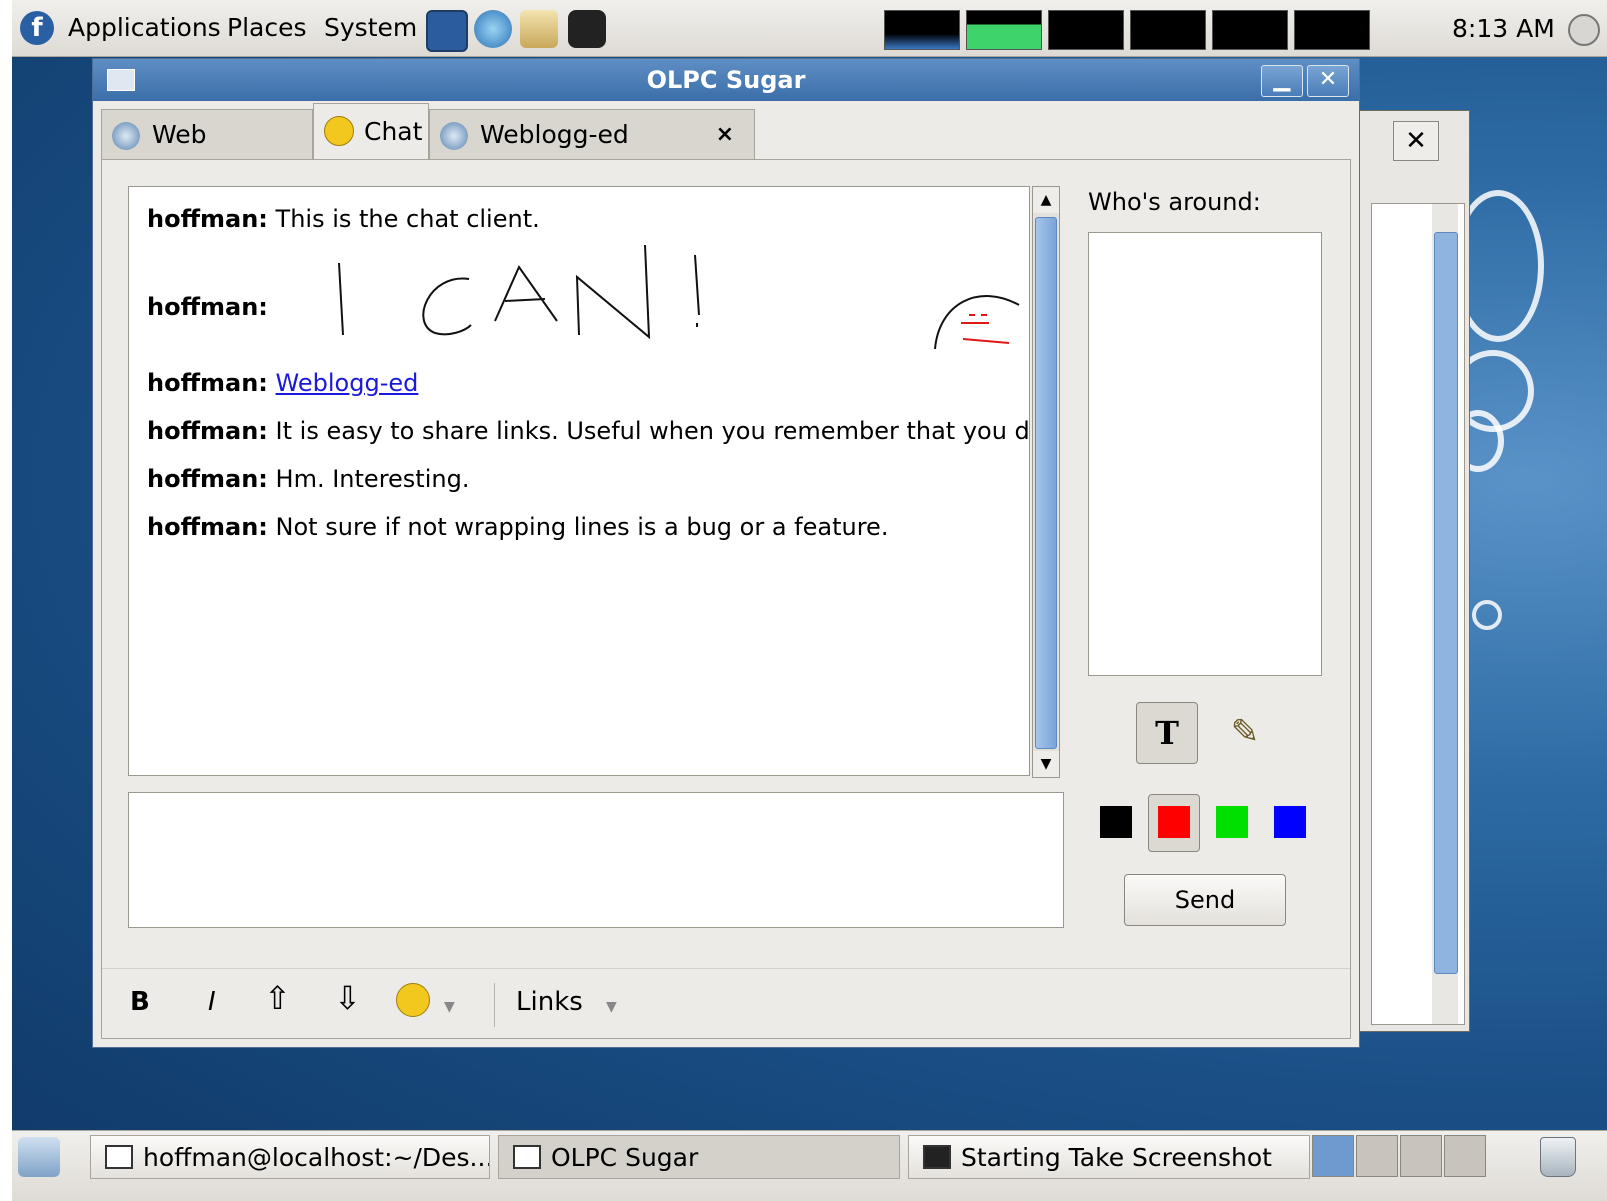  What do you see at coordinates (207, 154) in the screenshot?
I see `tab-web-browser: Web Browser` at bounding box center [207, 154].